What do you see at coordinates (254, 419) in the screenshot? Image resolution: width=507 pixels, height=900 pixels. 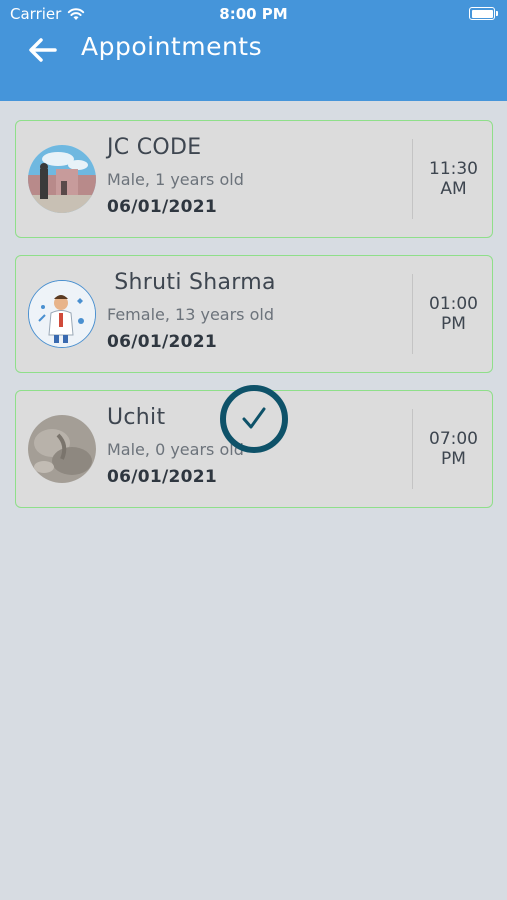 I see `checkmark-icon` at bounding box center [254, 419].